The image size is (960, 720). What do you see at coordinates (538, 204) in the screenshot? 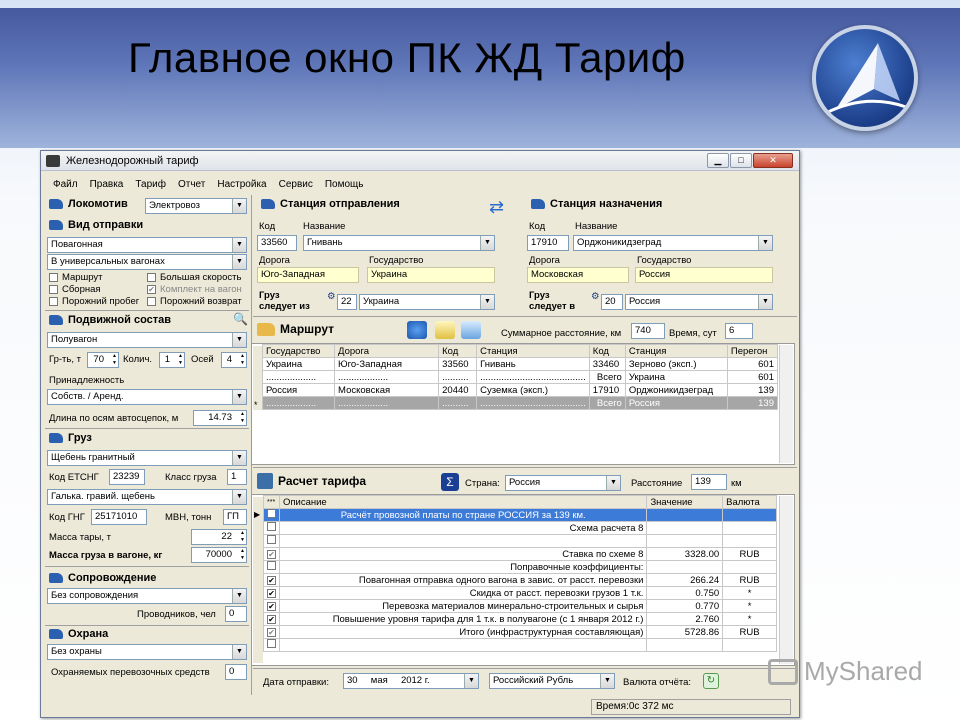
I see `book-icon` at bounding box center [538, 204].